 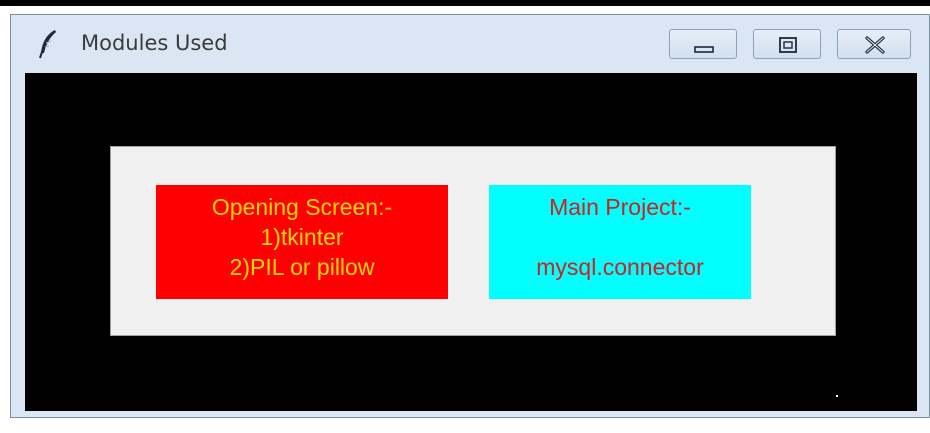 I want to click on top-edge-bar, so click(x=465, y=3).